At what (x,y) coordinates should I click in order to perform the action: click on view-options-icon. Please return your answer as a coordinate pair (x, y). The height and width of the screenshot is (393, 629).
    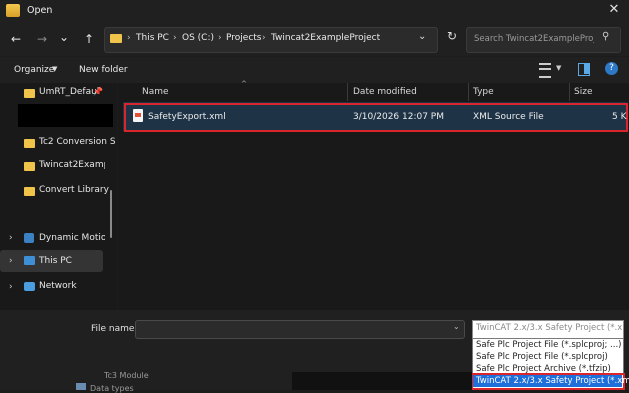
    Looking at the image, I should click on (545, 70).